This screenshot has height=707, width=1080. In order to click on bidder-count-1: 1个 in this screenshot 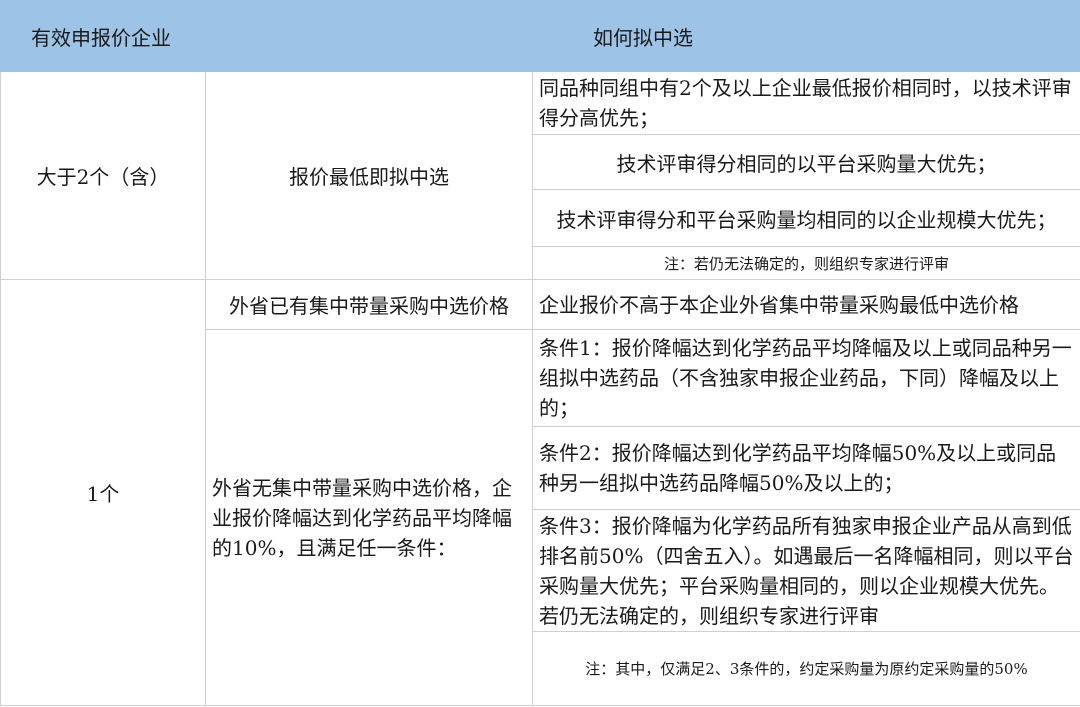, I will do `click(103, 492)`.